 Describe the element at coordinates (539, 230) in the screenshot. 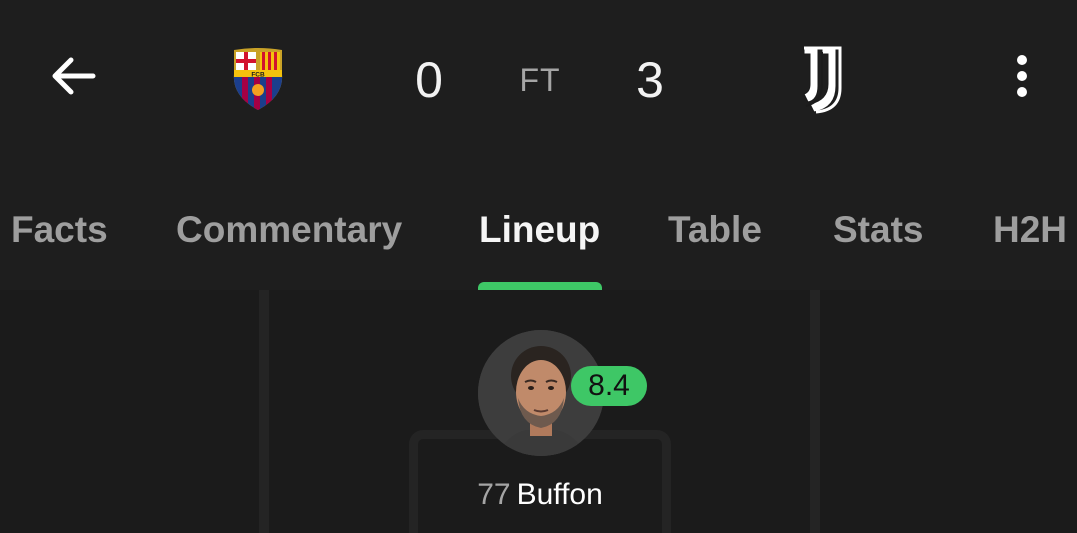

I see `tab-lineup: Lineup` at that location.